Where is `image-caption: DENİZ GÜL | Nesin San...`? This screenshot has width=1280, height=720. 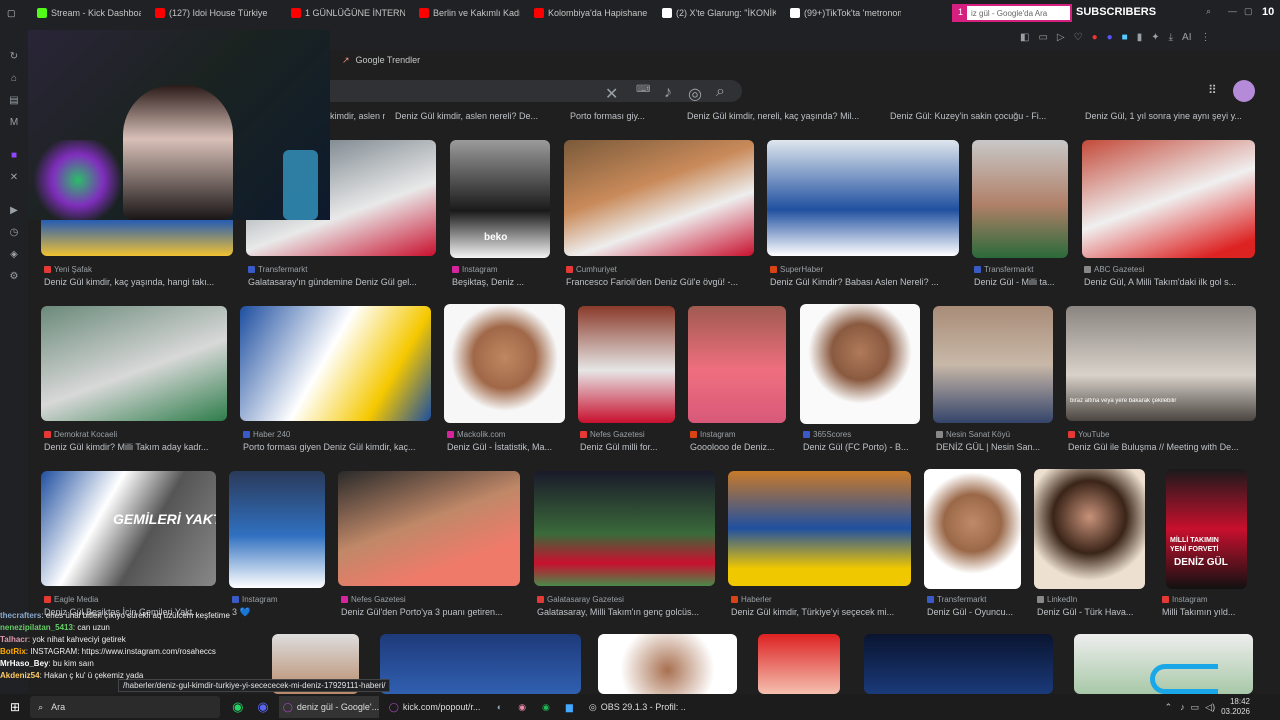 image-caption: DENİZ GÜL | Nesin San... is located at coordinates (995, 447).